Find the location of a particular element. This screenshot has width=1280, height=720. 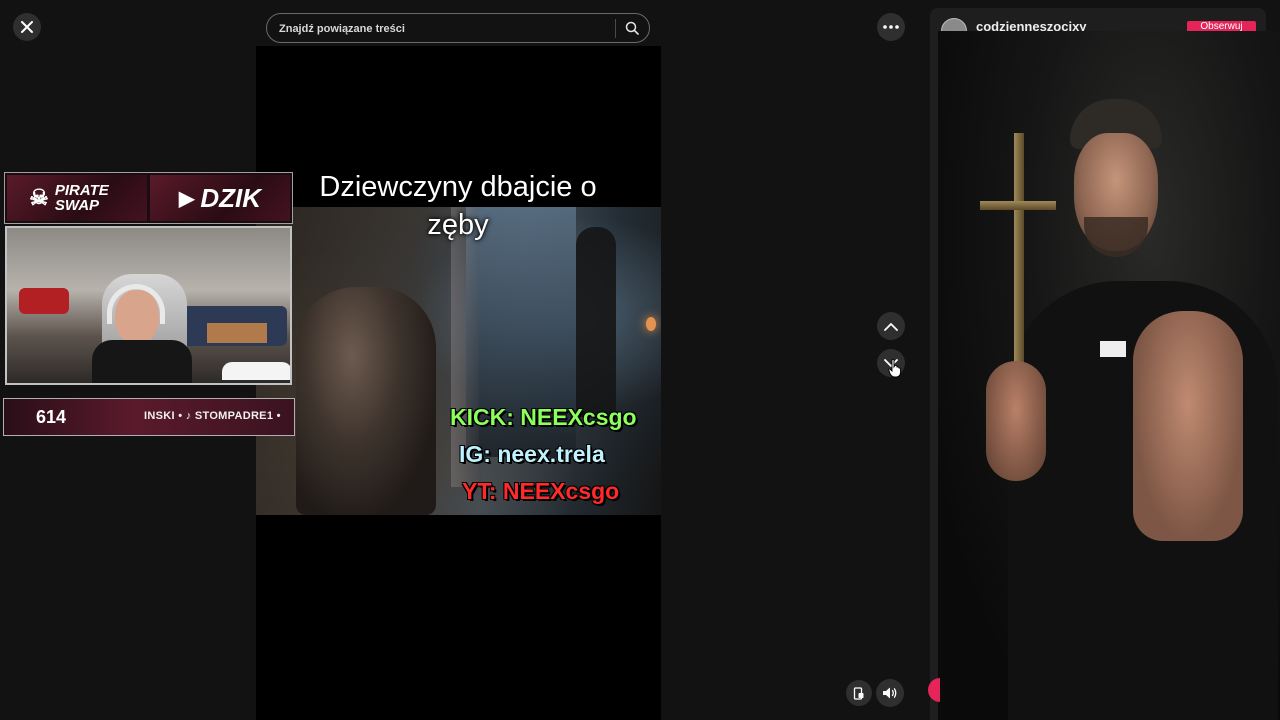

kick-handle: KICK: NEEXcsgo is located at coordinates (543, 417).